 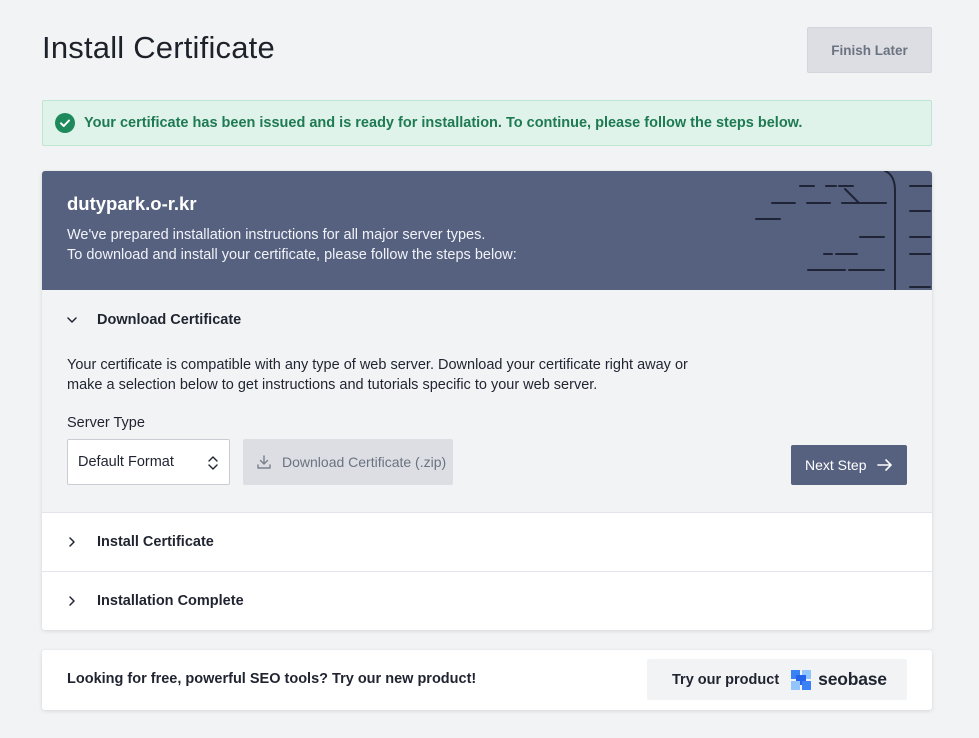 What do you see at coordinates (801, 679) in the screenshot?
I see `seobase-logo-icon` at bounding box center [801, 679].